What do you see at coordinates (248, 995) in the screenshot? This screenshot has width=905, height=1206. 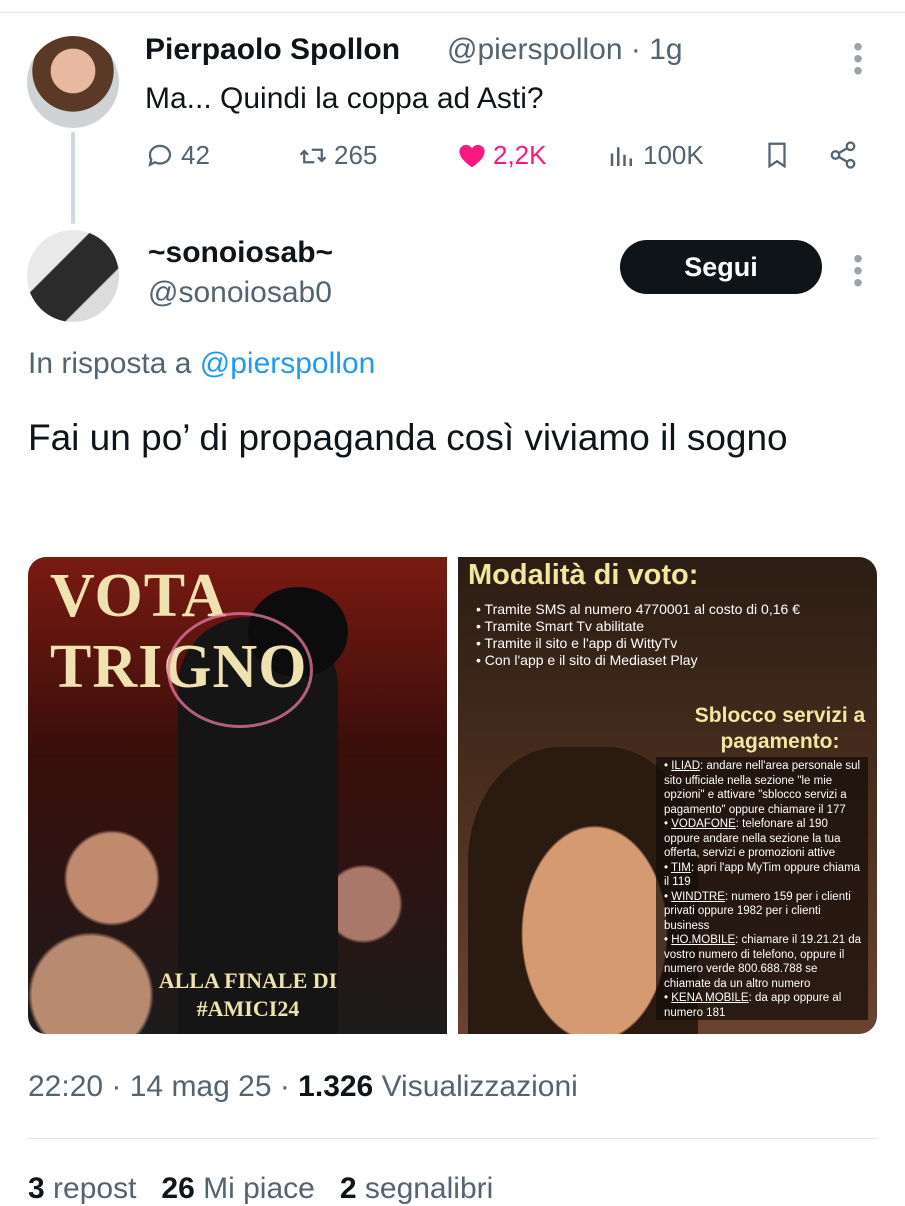 I see `finale-caption: ALLA FINALE DI #AMICI24` at bounding box center [248, 995].